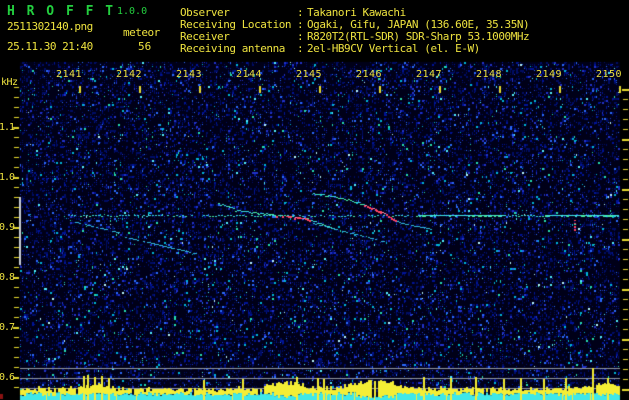 The height and width of the screenshot is (400, 629). I want to click on freq-tick-label: 0.7, so click(7, 327).